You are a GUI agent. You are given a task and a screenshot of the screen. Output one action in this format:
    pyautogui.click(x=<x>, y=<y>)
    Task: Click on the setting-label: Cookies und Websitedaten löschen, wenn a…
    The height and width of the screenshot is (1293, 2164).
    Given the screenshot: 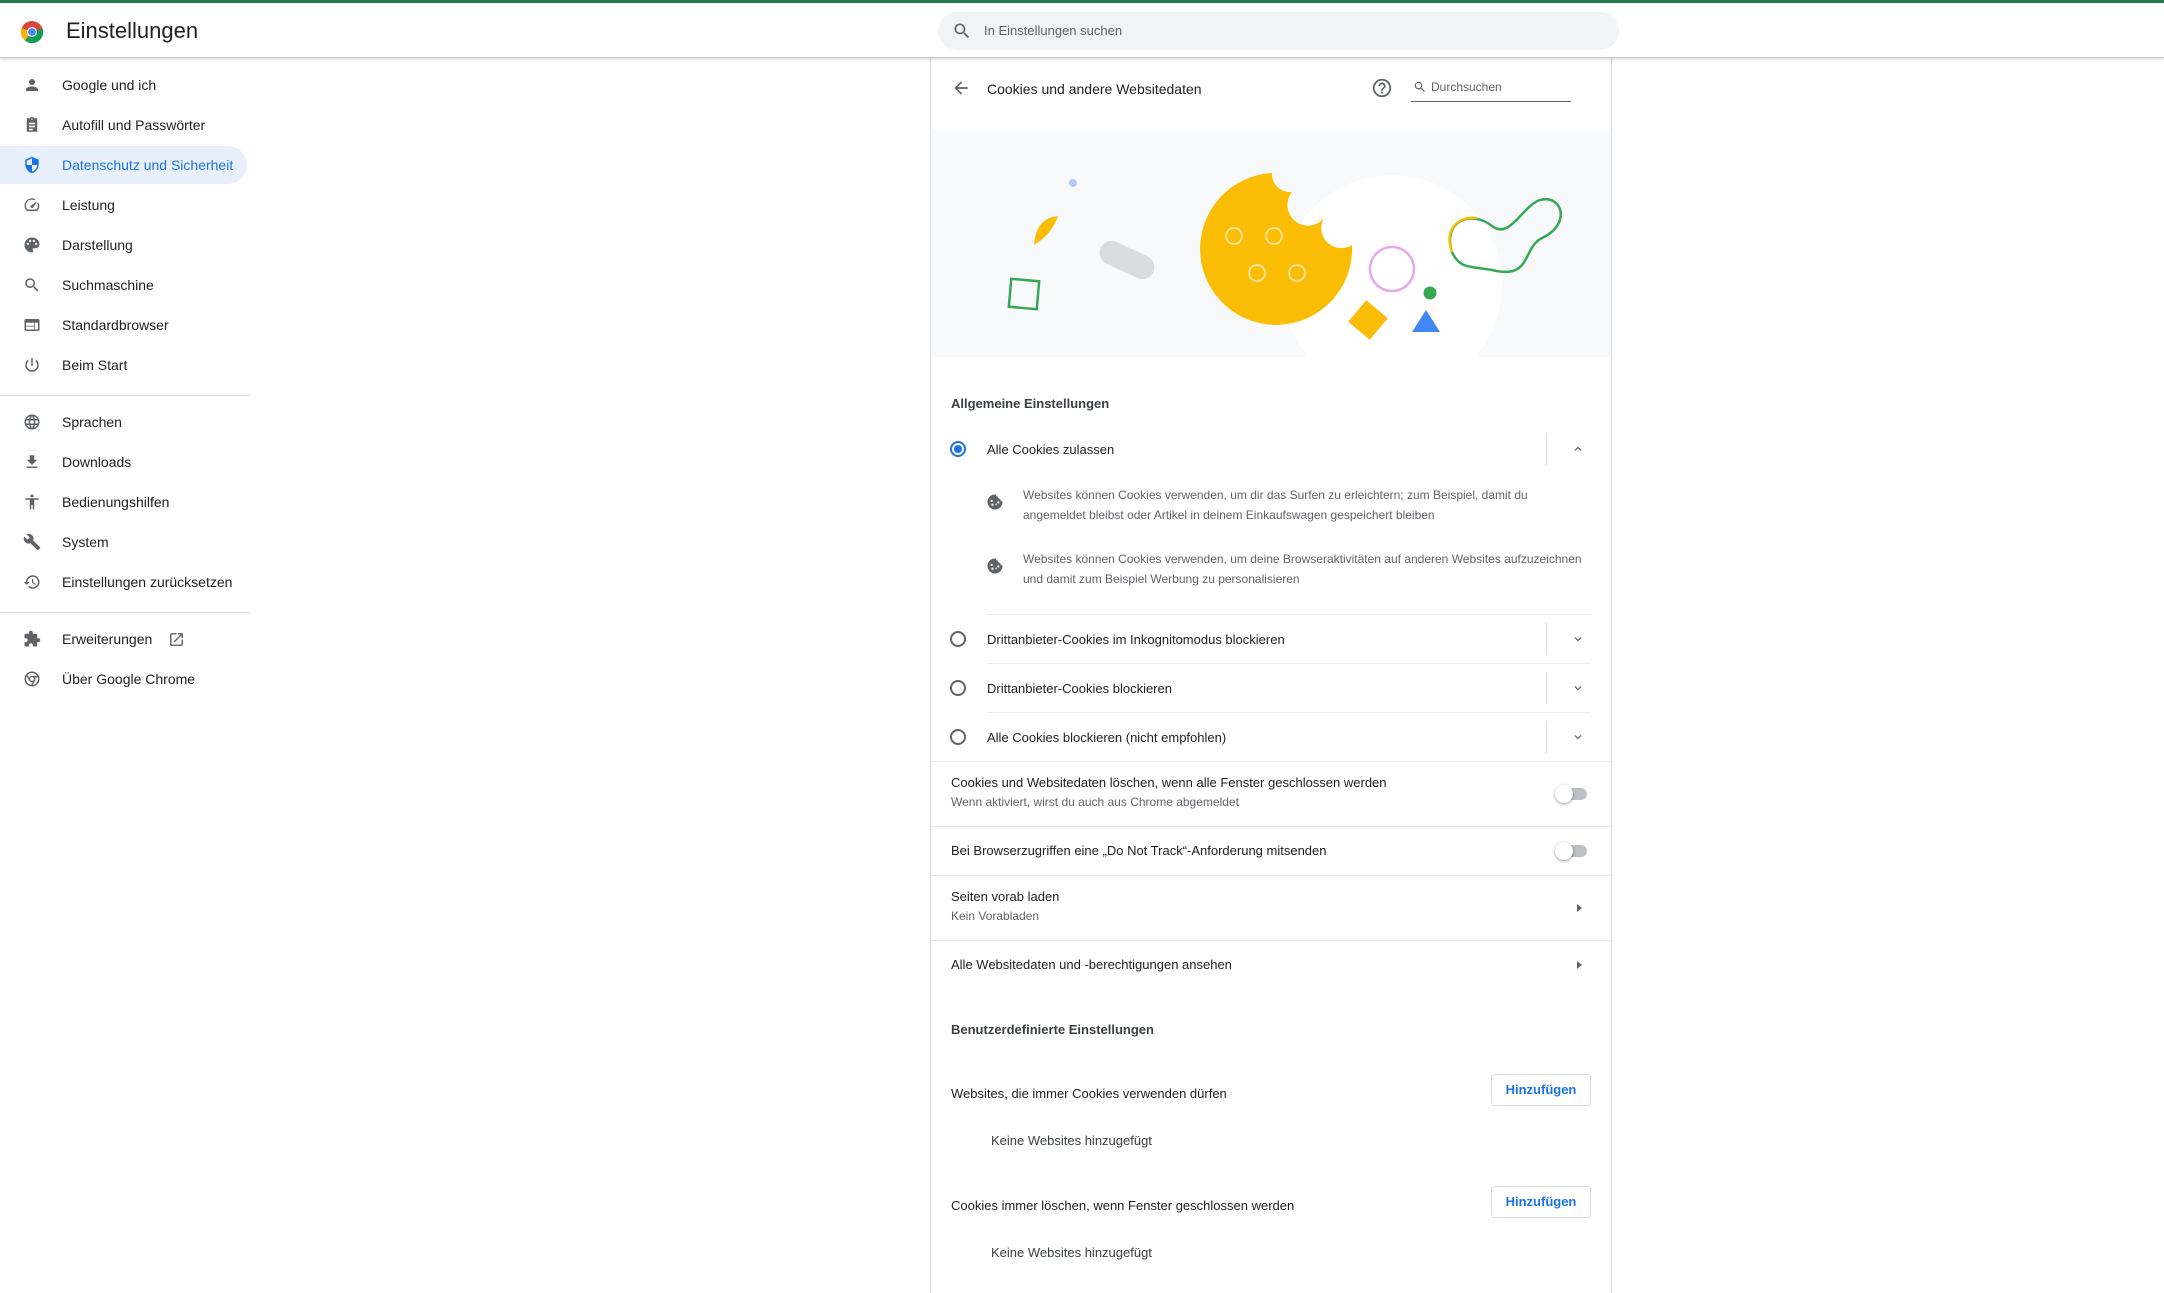 What is the action you would take?
    pyautogui.click(x=1169, y=782)
    